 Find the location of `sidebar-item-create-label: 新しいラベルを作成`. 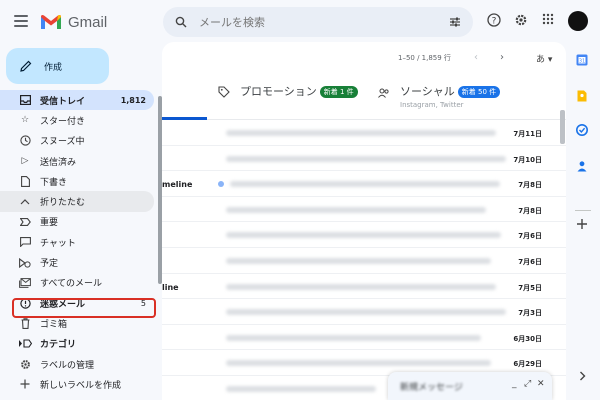

sidebar-item-create-label: 新しいラベルを作成 is located at coordinates (77, 384).